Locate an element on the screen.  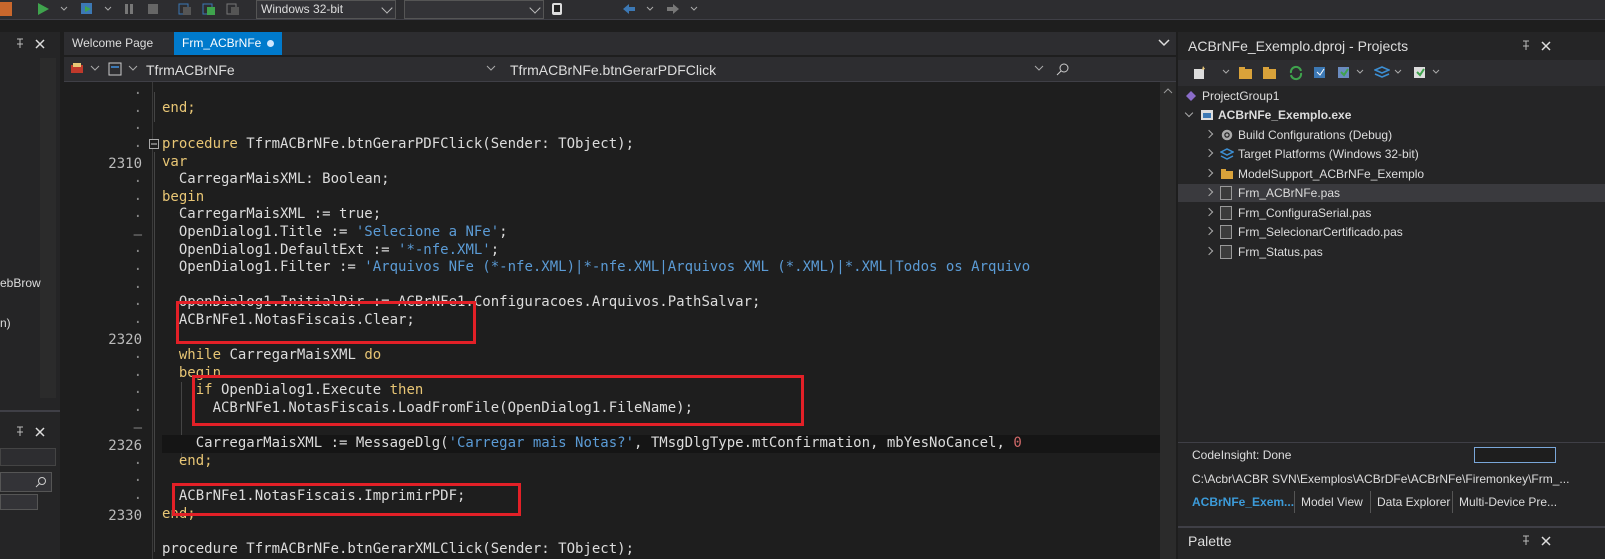
step-out-icon is located at coordinates (233, 9).